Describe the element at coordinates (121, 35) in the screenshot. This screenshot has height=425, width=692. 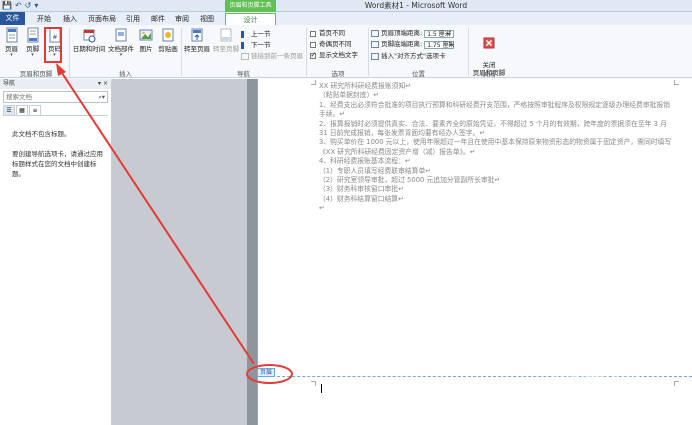
I see `doc-parts-icon` at that location.